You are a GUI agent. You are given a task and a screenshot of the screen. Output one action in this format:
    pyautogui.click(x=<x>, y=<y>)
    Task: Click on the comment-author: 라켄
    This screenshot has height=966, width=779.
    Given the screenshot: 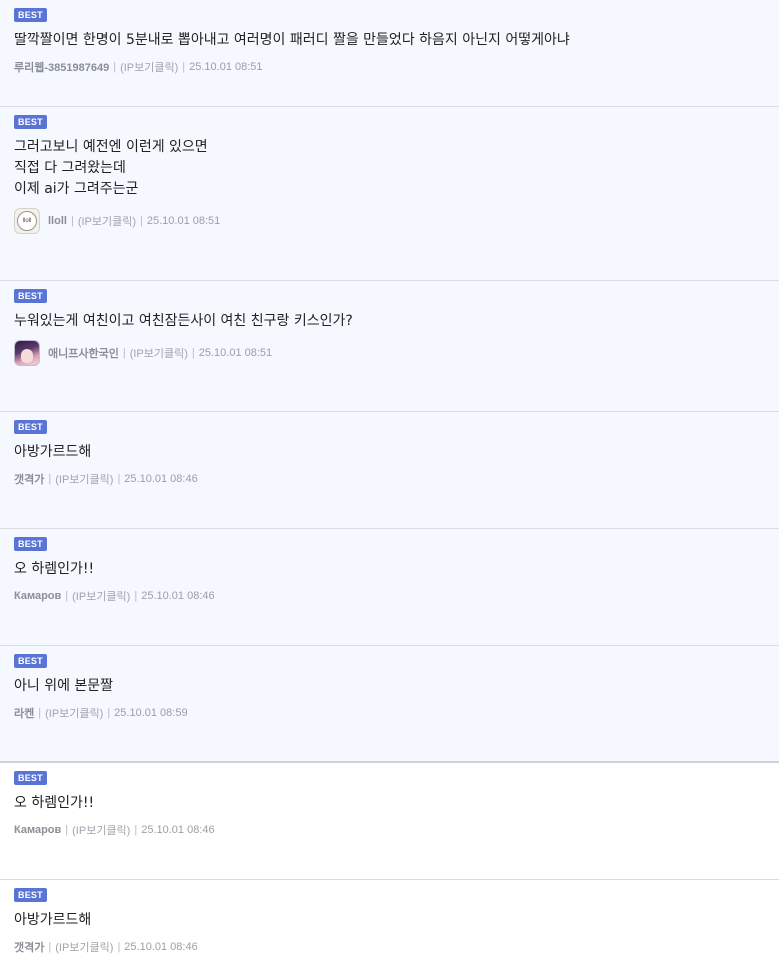 What is the action you would take?
    pyautogui.click(x=24, y=713)
    